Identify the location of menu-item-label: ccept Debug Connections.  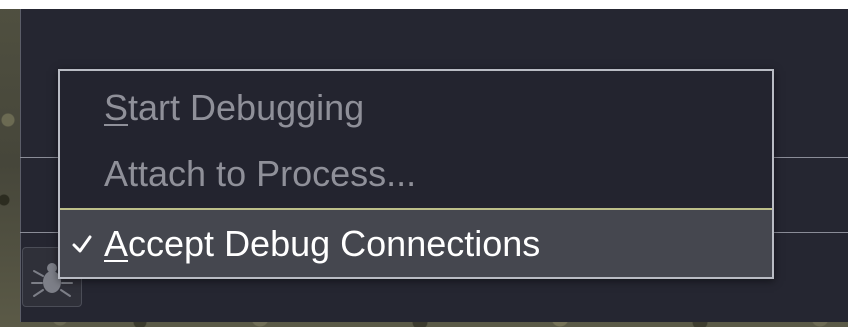
(334, 243).